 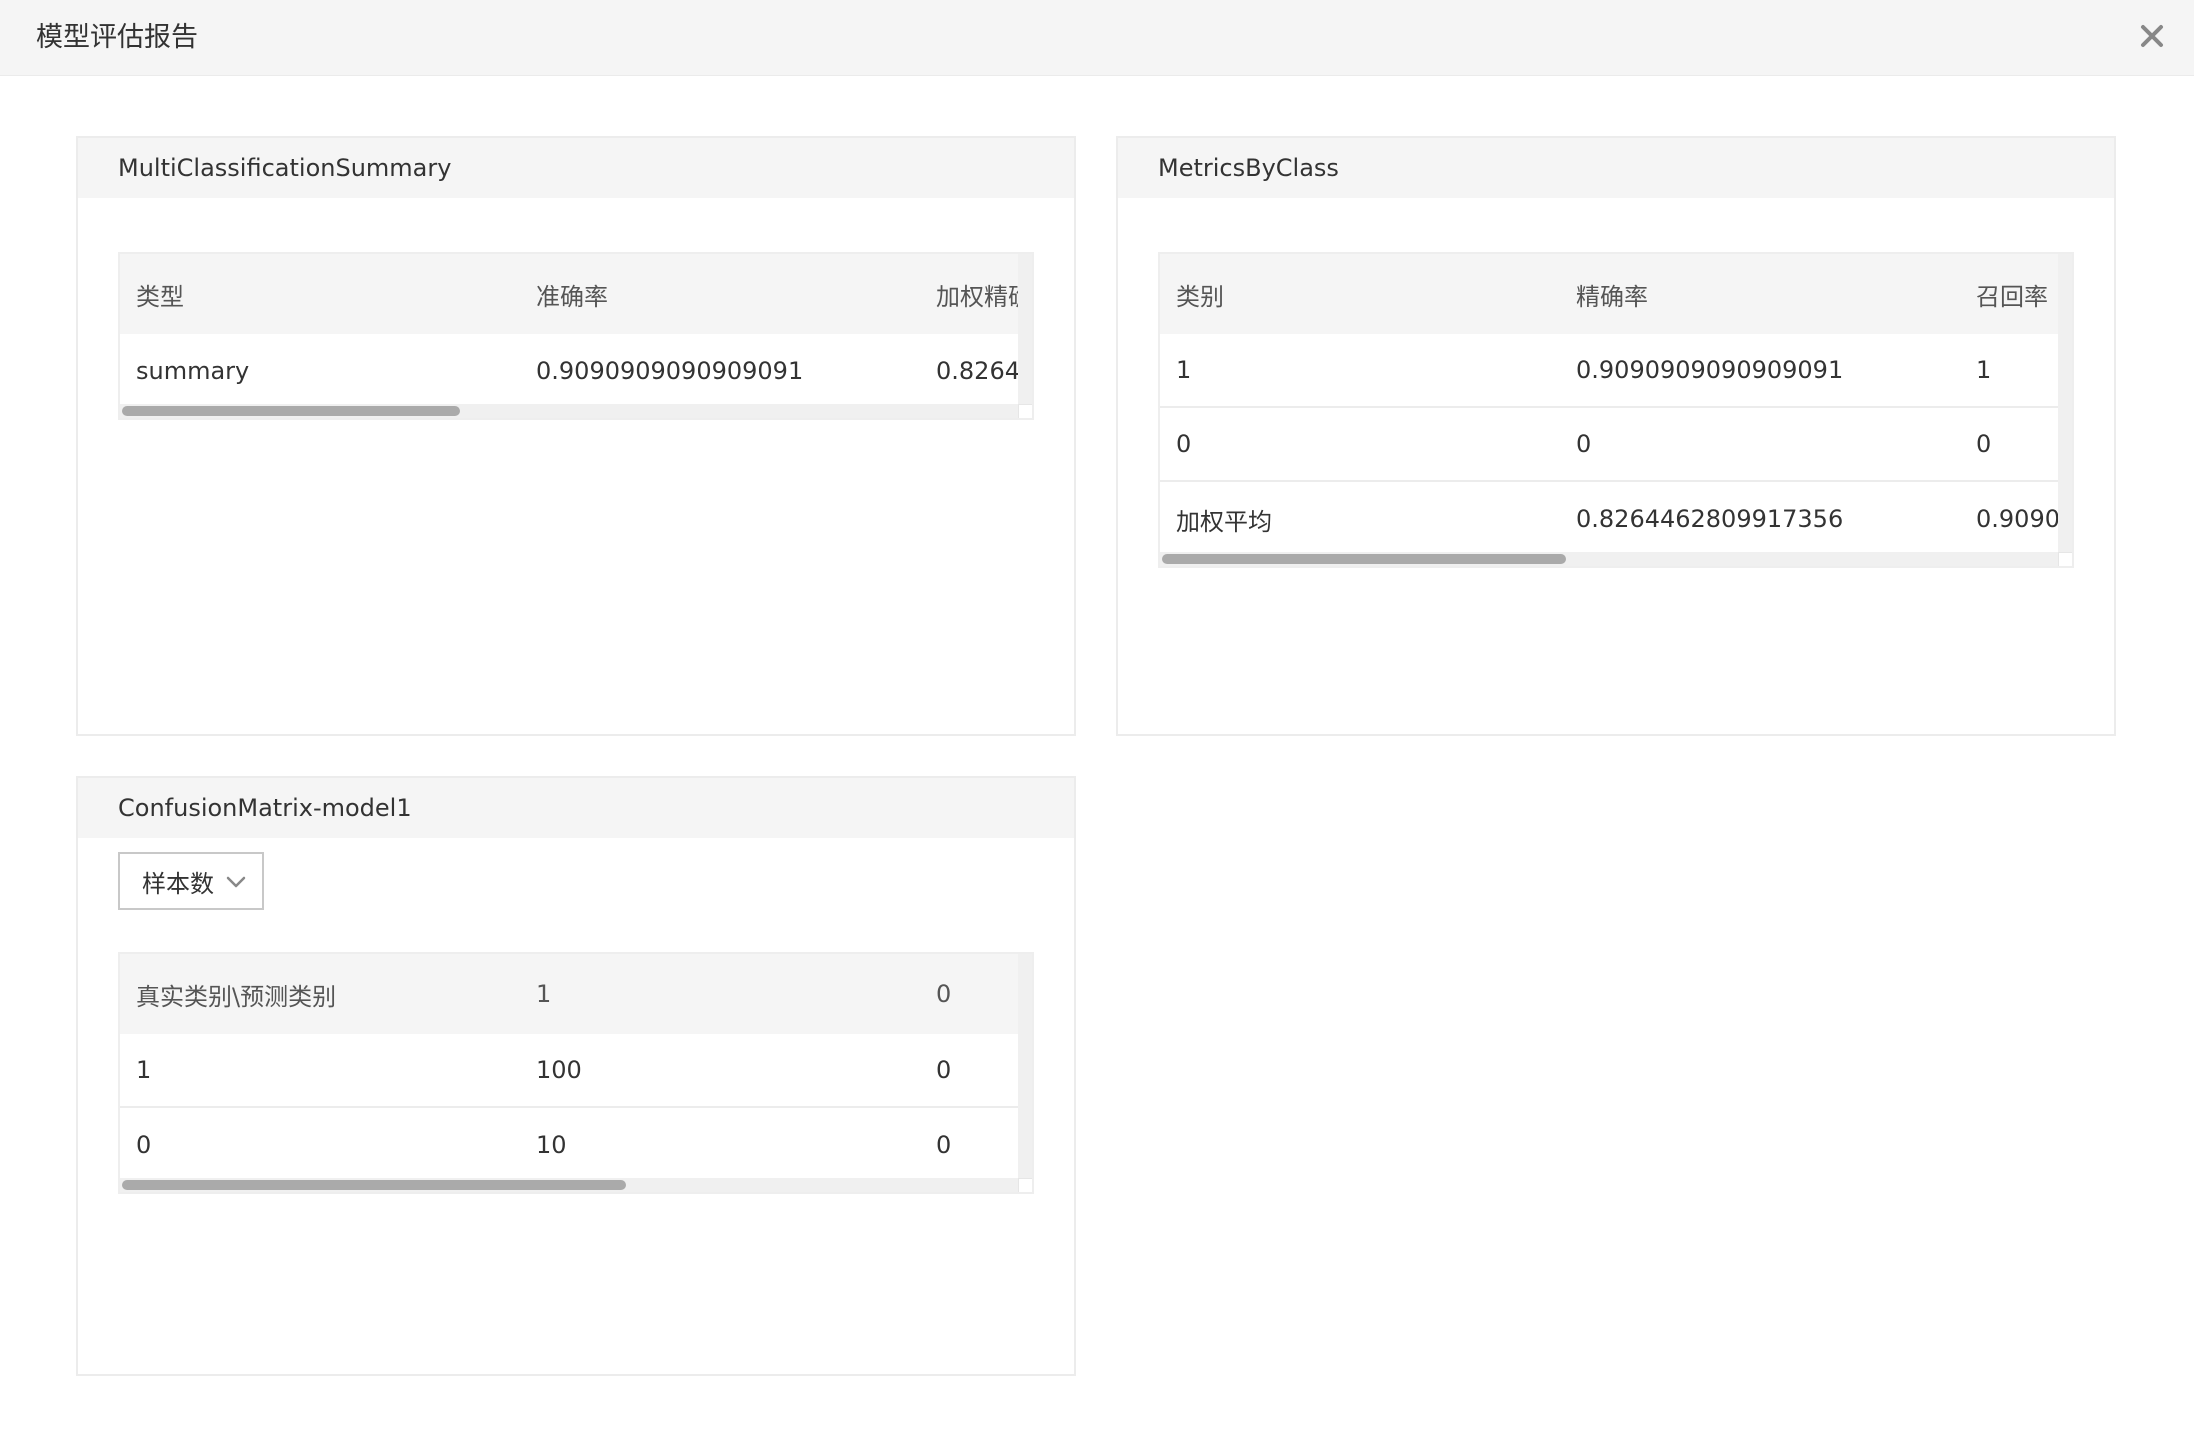 I want to click on modal-header: 模型评估报告, so click(x=1097, y=38).